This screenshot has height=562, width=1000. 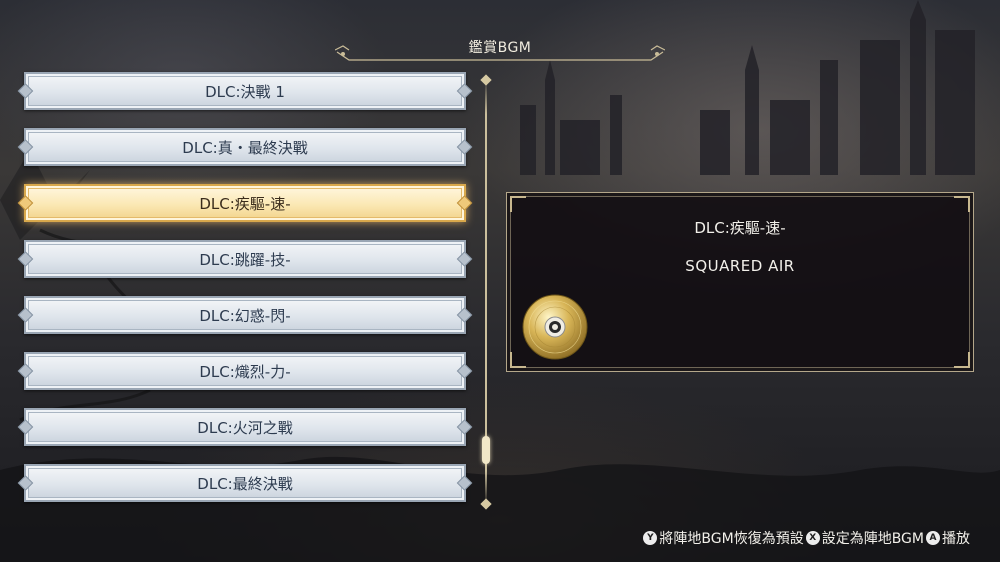 I want to click on screen-header: 鑑賞BGM, so click(x=500, y=50).